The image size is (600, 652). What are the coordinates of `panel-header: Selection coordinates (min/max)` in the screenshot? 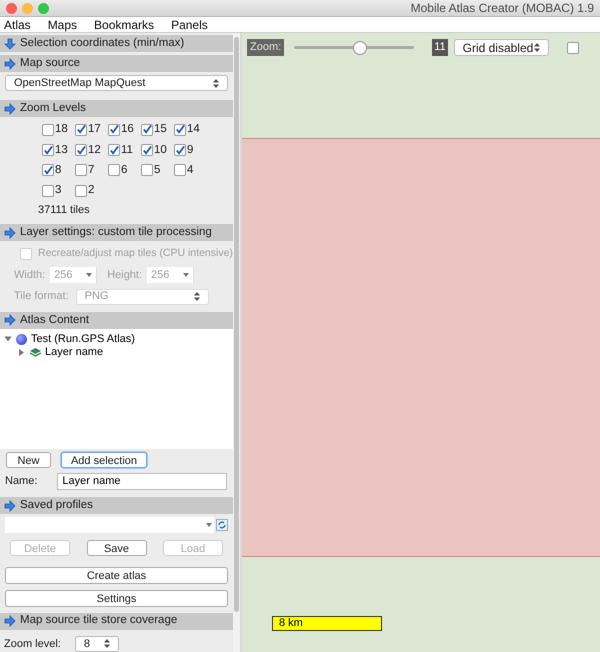 It's located at (116, 43).